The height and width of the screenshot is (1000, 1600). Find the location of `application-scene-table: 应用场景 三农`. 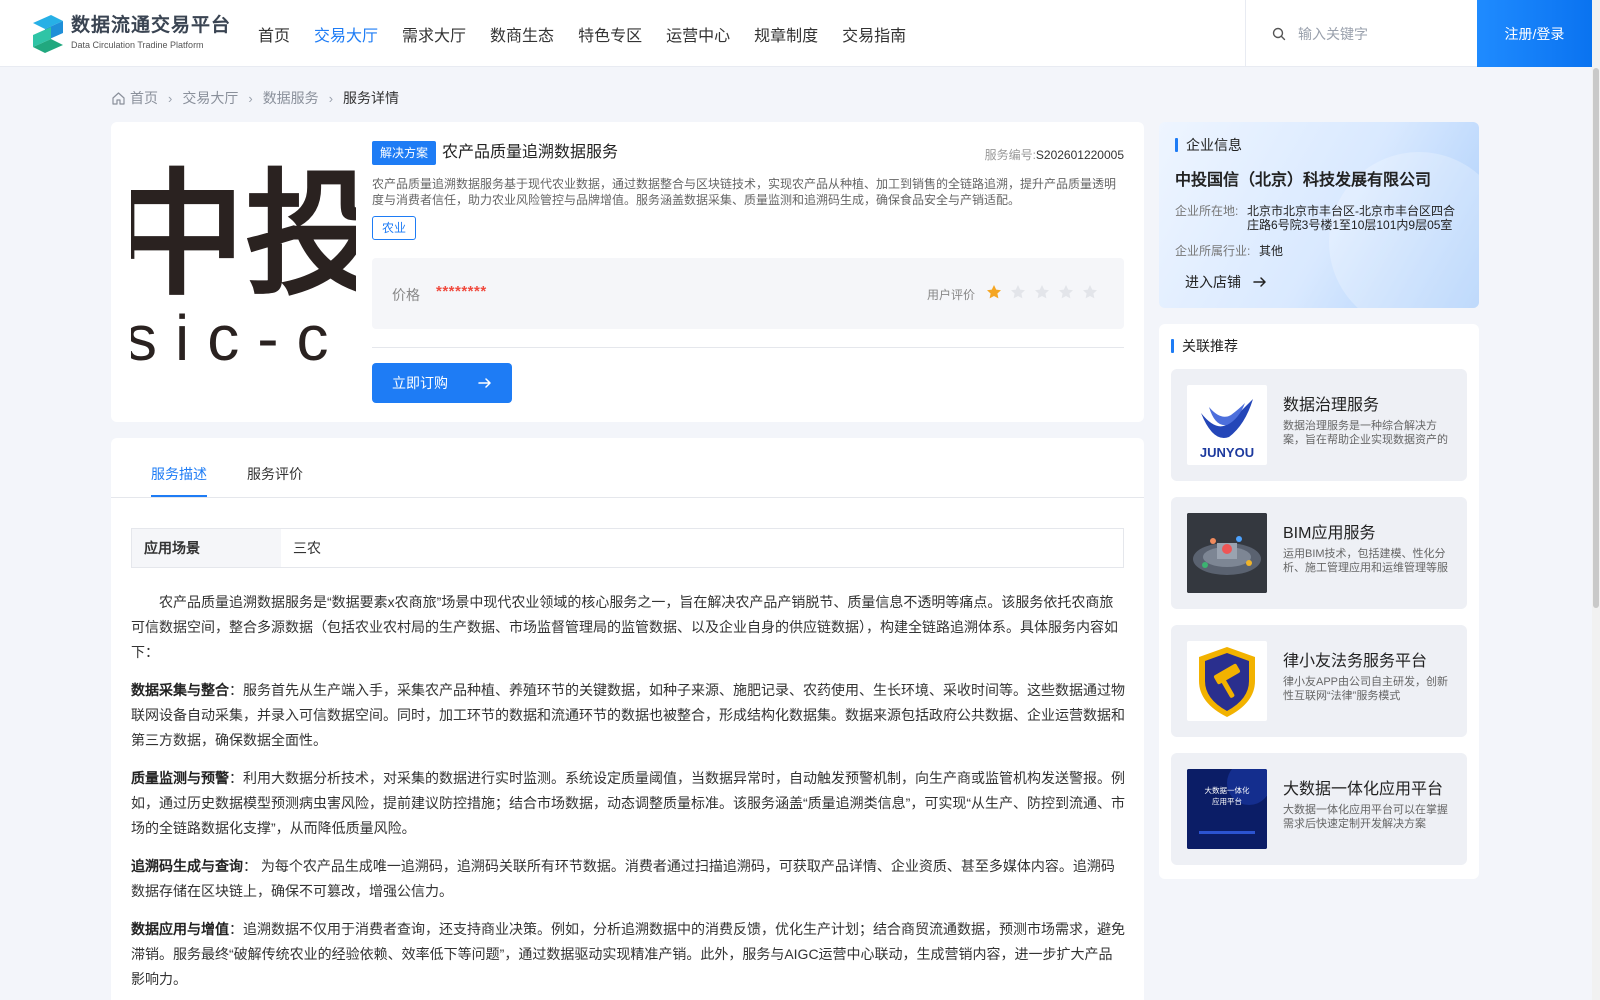

application-scene-table: 应用场景 三农 is located at coordinates (627, 548).